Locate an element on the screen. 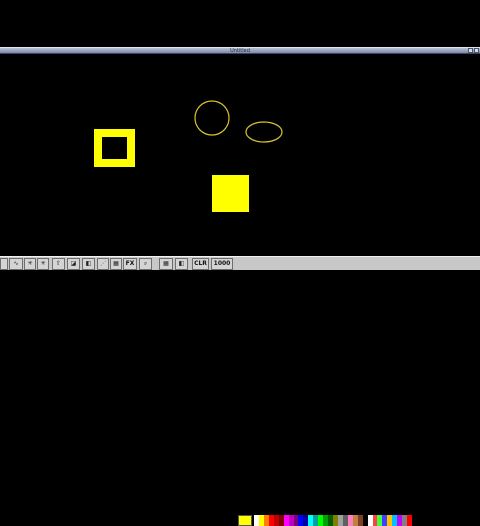 Image resolution: width=480 pixels, height=526 pixels. spray2-icon: ✳ is located at coordinates (43, 263).